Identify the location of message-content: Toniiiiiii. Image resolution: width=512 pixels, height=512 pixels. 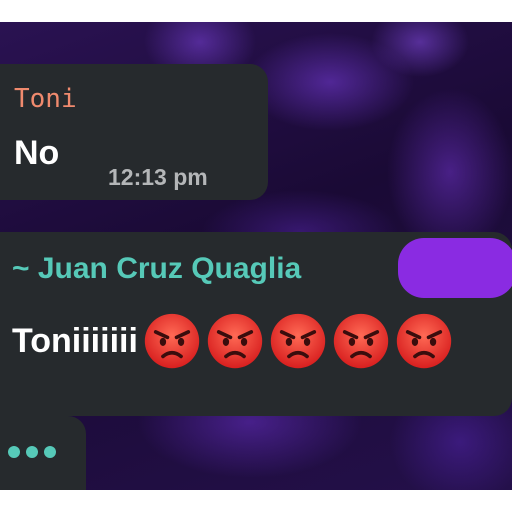
(232, 341).